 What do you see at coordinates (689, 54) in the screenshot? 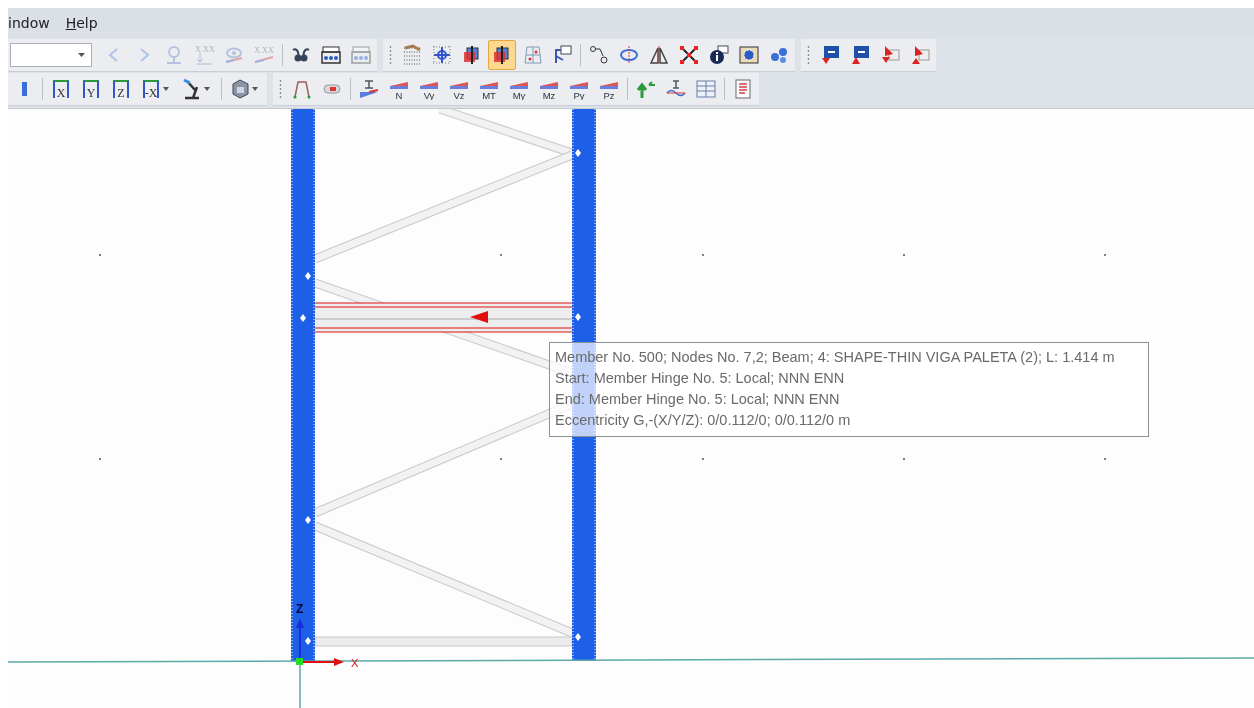
I see `cross-icon` at bounding box center [689, 54].